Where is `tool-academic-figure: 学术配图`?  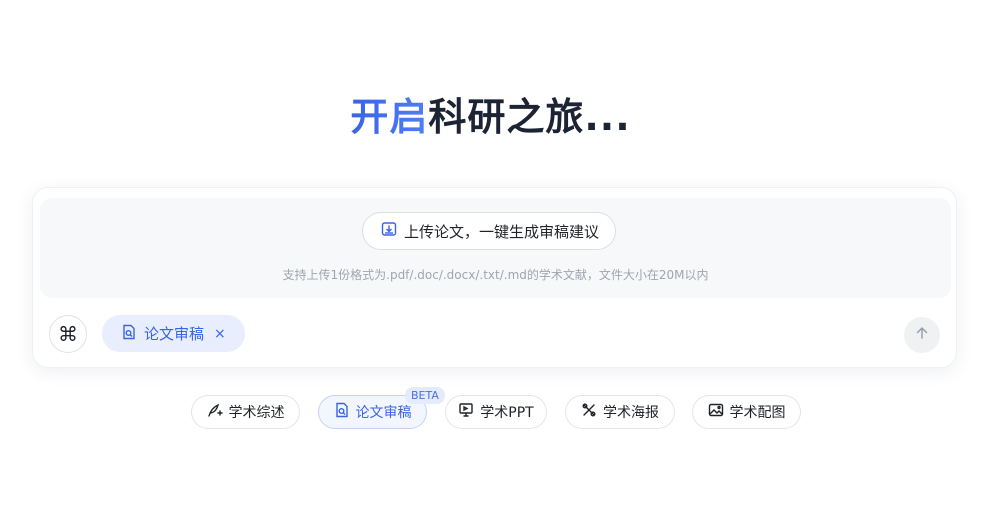 tool-academic-figure: 学术配图 is located at coordinates (746, 412).